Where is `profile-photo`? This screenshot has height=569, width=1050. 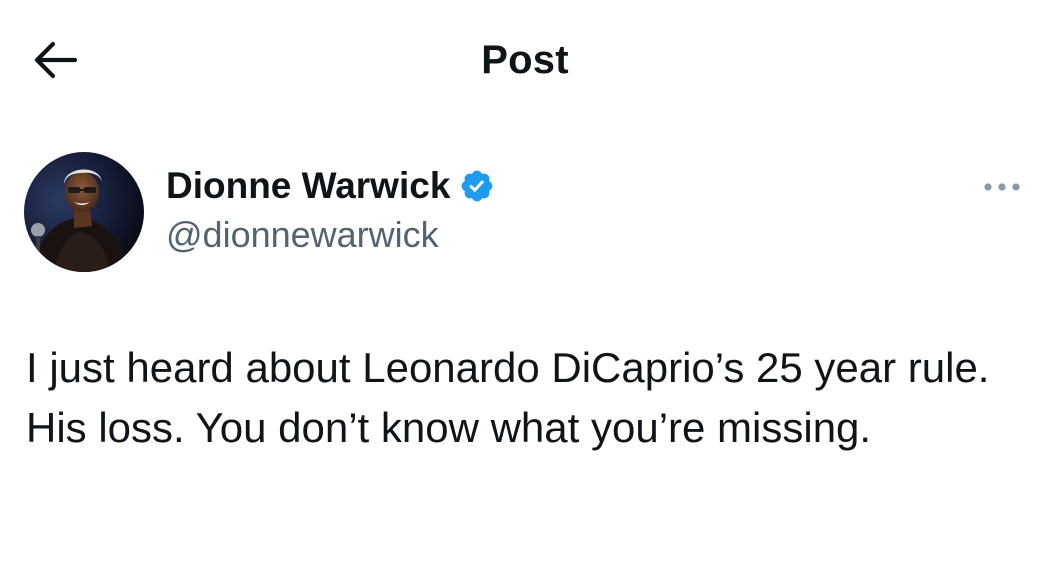
profile-photo is located at coordinates (84, 212).